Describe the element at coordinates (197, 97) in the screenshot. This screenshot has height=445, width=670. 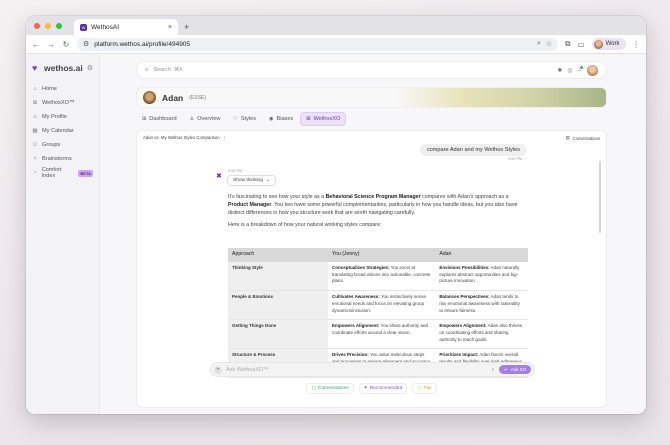
I see `profile-tag: (ESSE)` at that location.